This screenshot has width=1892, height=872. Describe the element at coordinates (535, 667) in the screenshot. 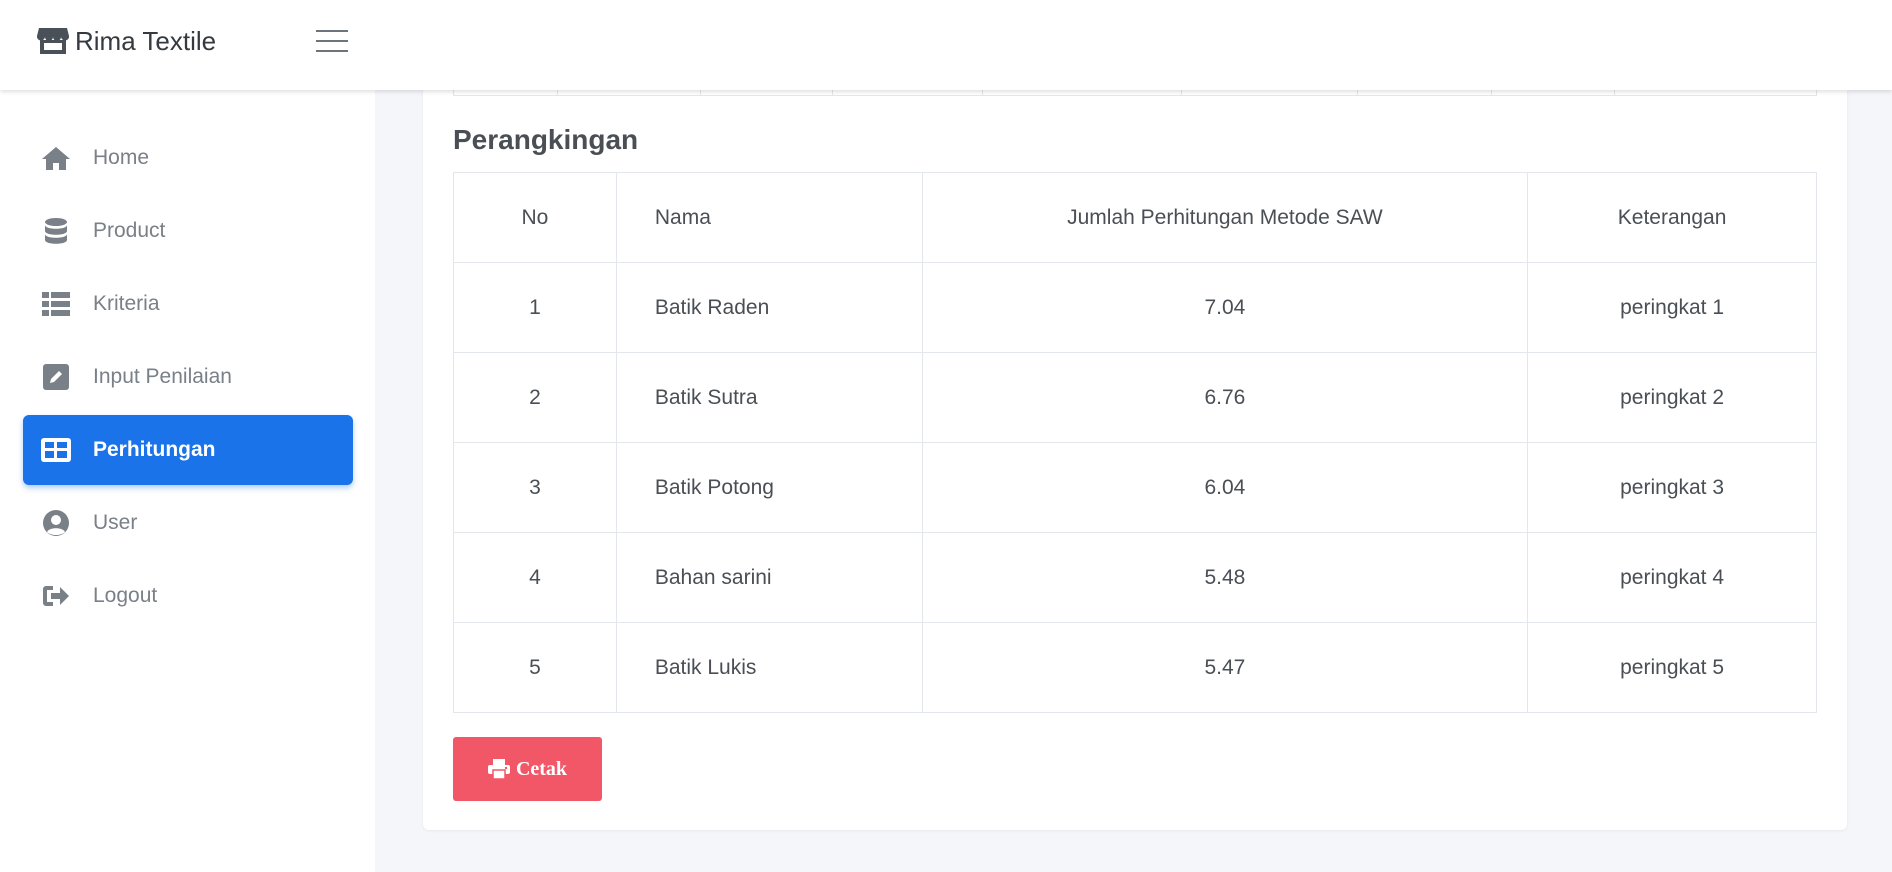

I see `cell-no: 5` at that location.